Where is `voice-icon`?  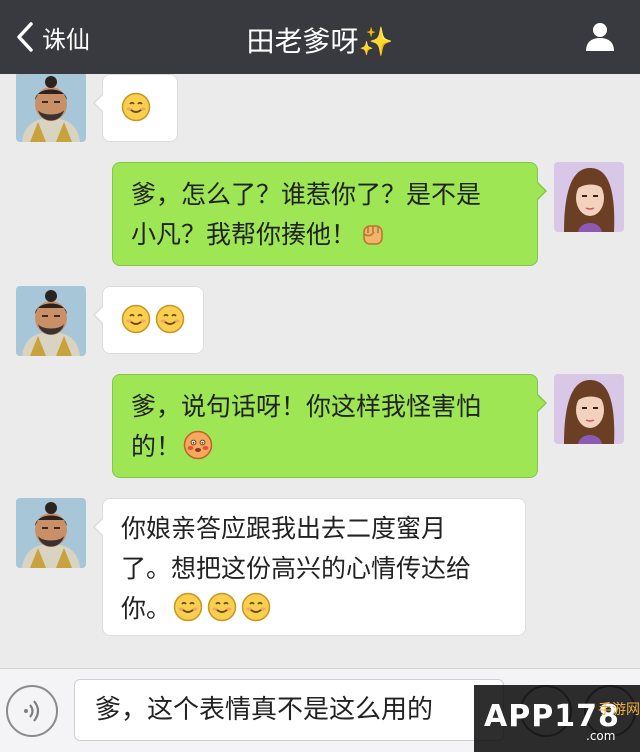
voice-icon is located at coordinates (32, 711).